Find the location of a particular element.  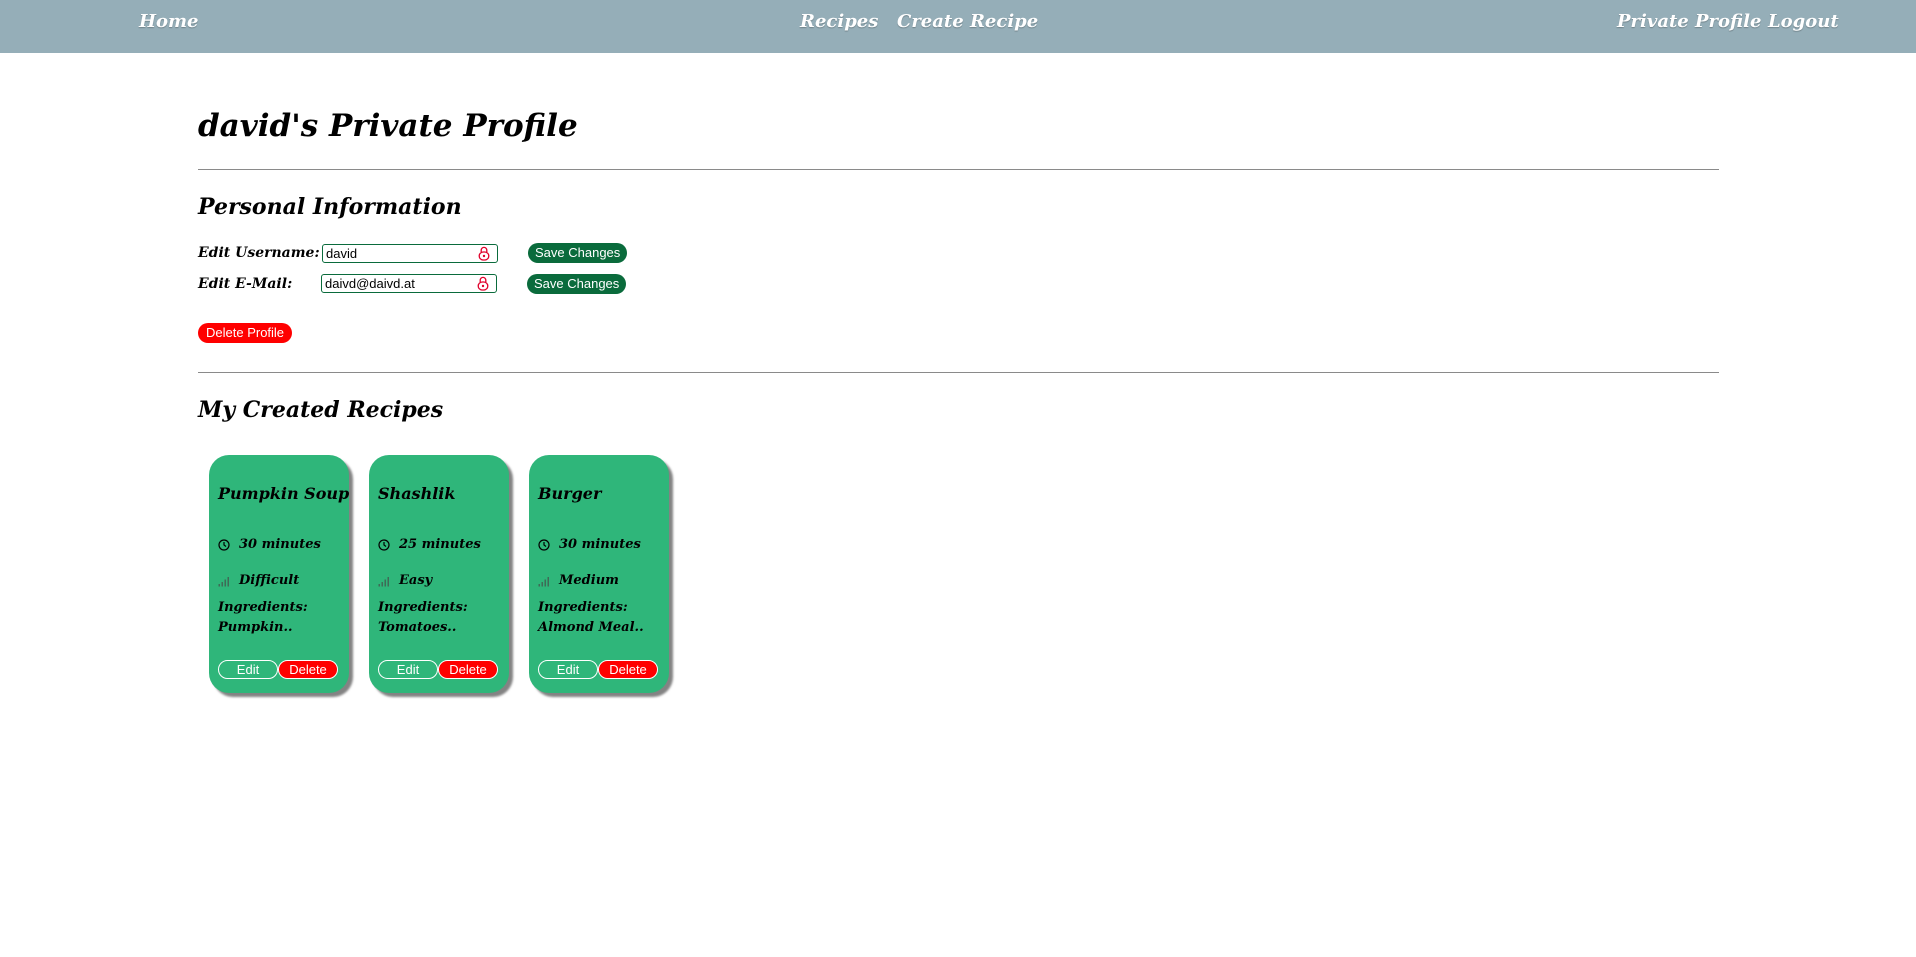

recipe-ingredients: Ingredients: Tomatoes.. is located at coordinates (423, 618).